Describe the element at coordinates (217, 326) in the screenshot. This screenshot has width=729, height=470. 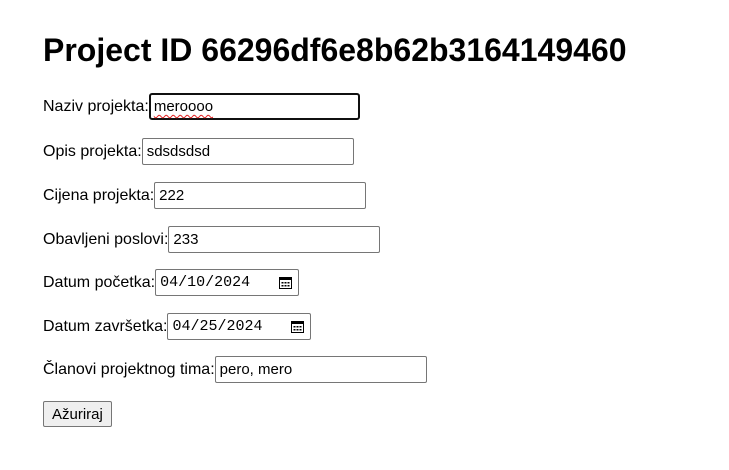
I see `zavrsetak-value: 04/25/2024` at that location.